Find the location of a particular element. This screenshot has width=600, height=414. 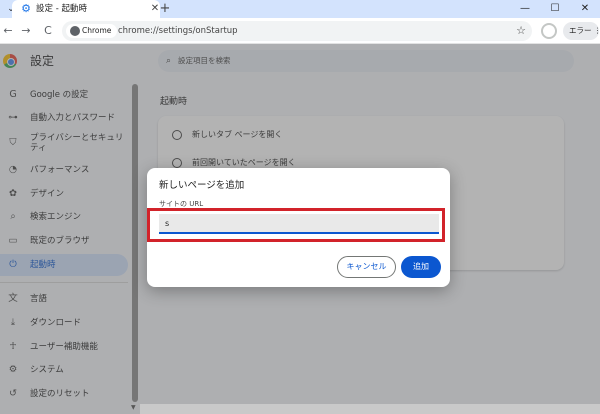

minimize-button: — is located at coordinates (525, 9).